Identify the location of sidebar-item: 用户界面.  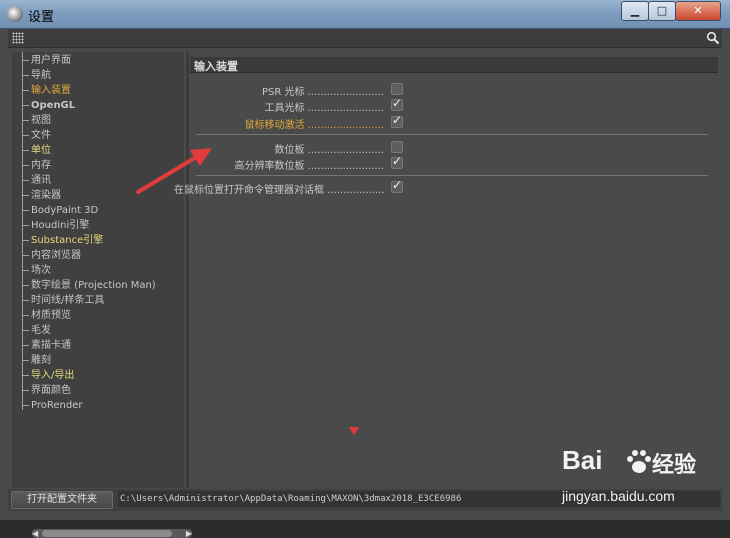
(103, 60).